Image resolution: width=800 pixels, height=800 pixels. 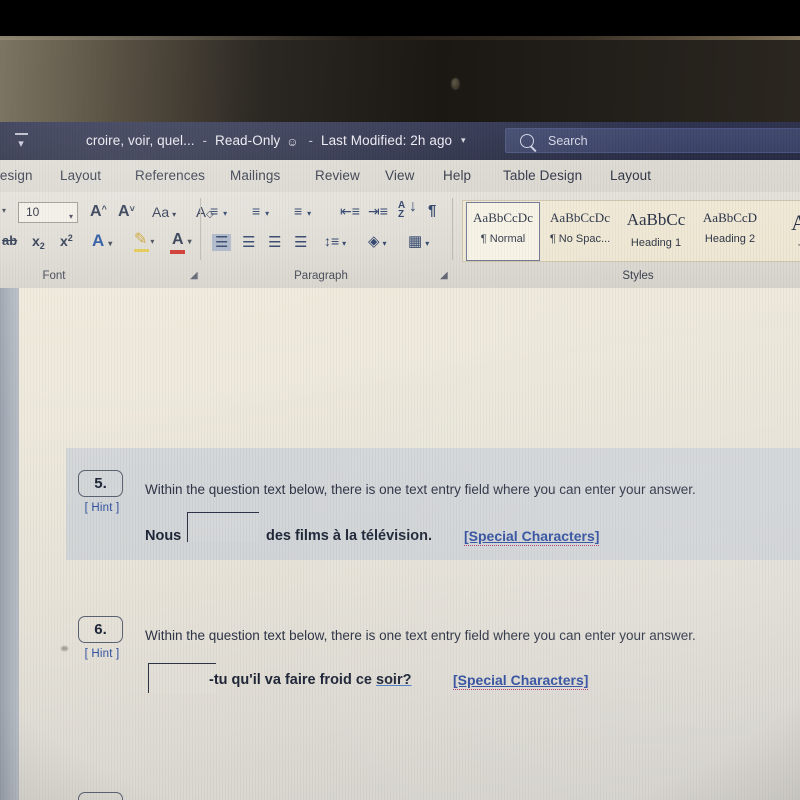 I want to click on spellcheck-word: soir?, so click(x=394, y=680).